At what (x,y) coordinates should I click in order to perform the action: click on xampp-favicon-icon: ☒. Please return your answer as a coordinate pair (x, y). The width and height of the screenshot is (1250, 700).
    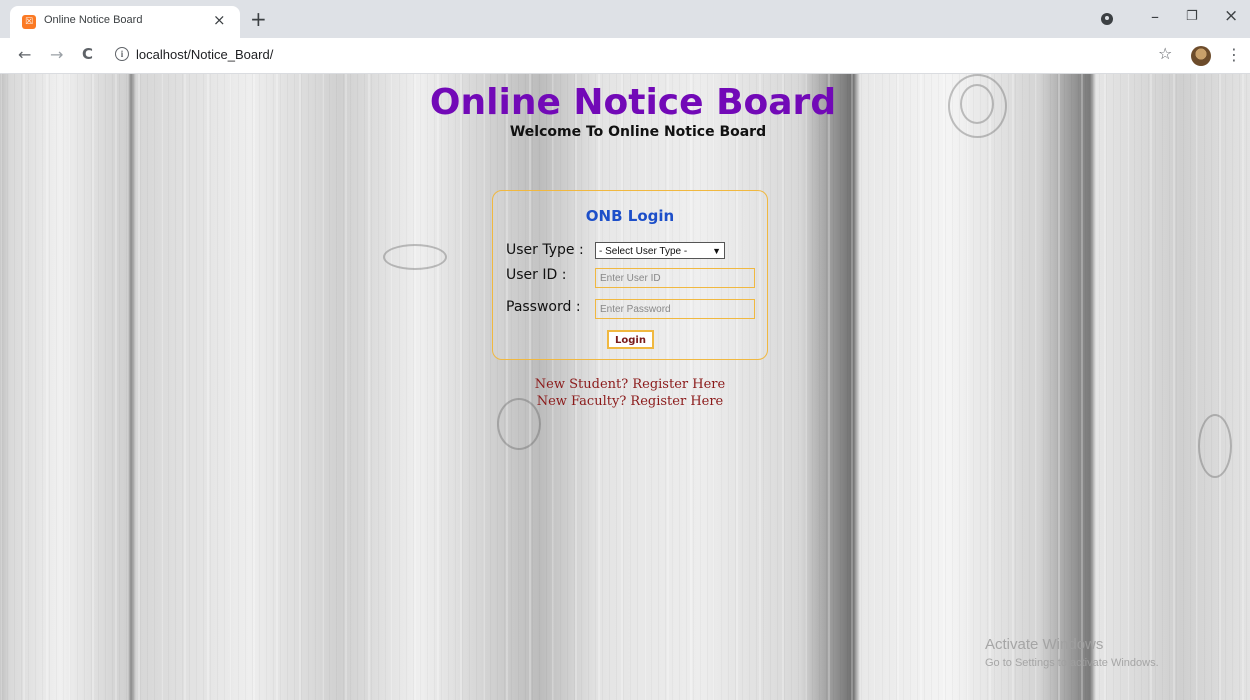
    Looking at the image, I should click on (29, 22).